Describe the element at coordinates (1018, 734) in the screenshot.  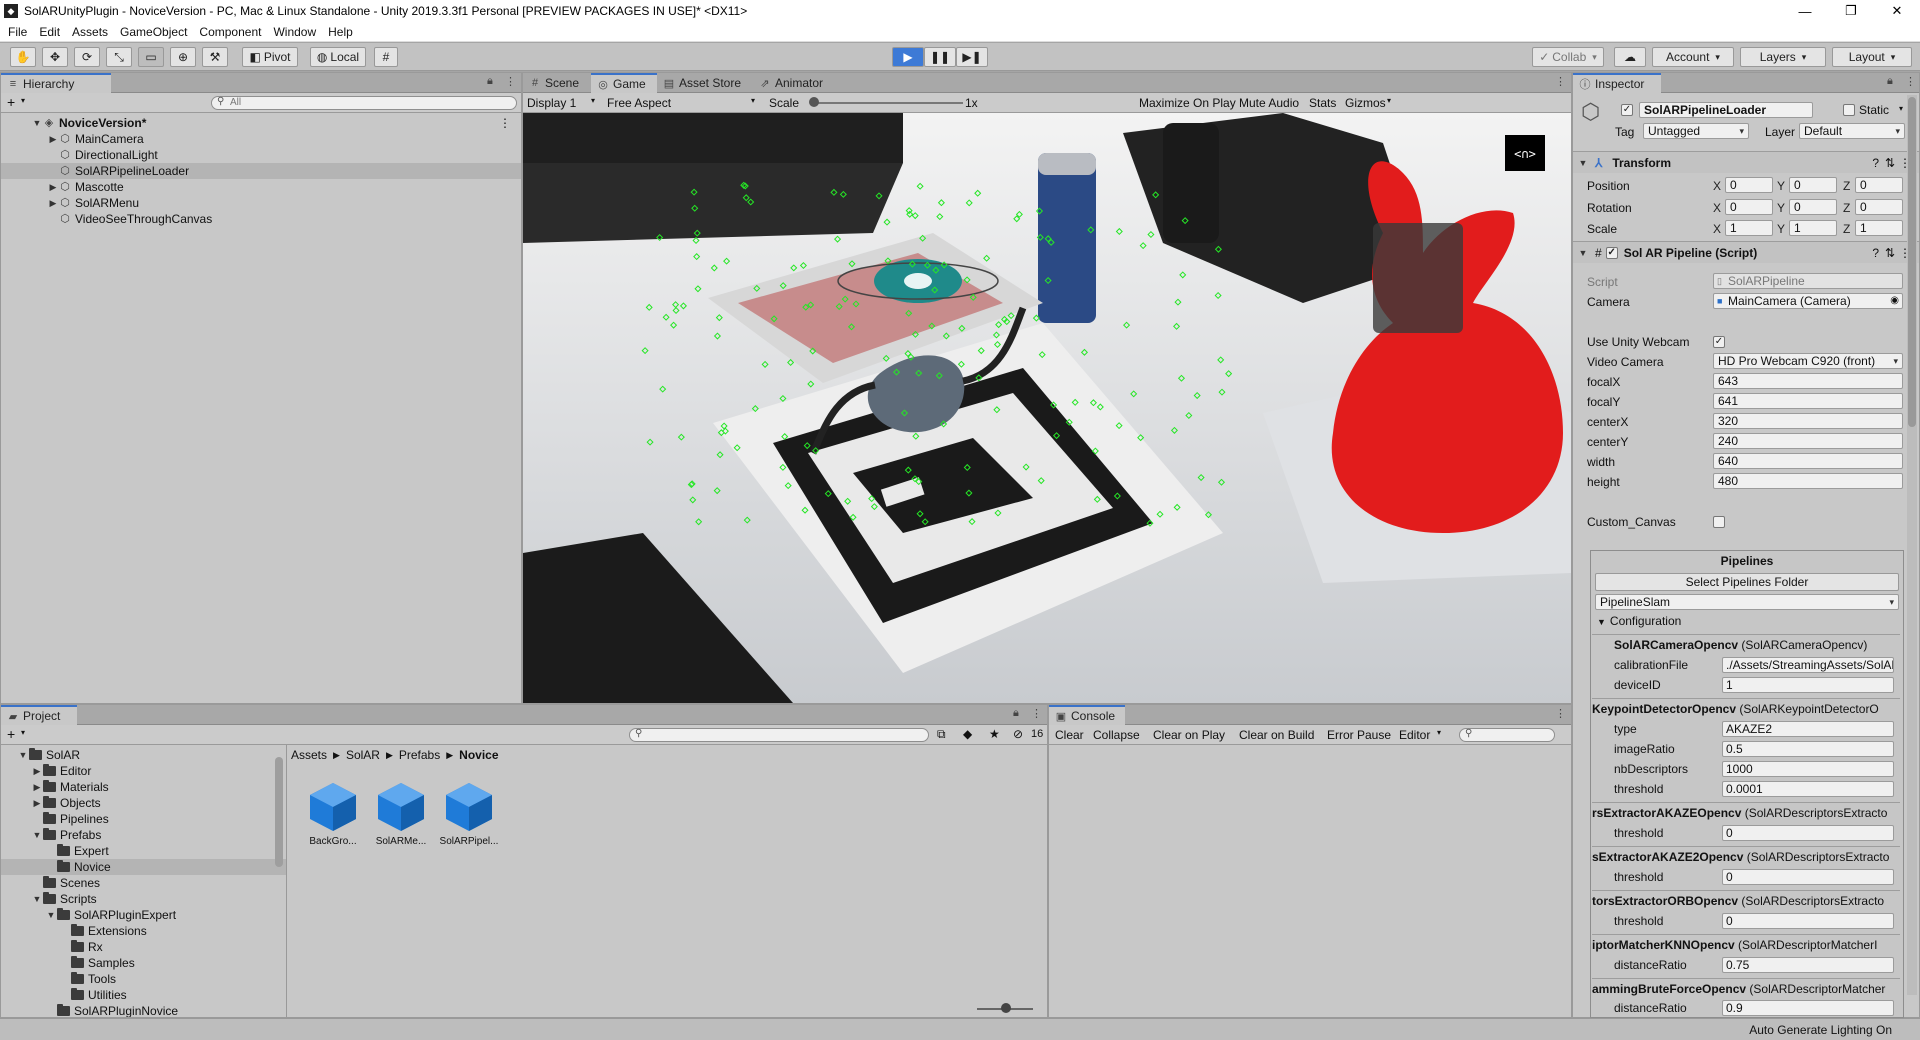
I see `hidden-packages-icon: ⊘` at that location.